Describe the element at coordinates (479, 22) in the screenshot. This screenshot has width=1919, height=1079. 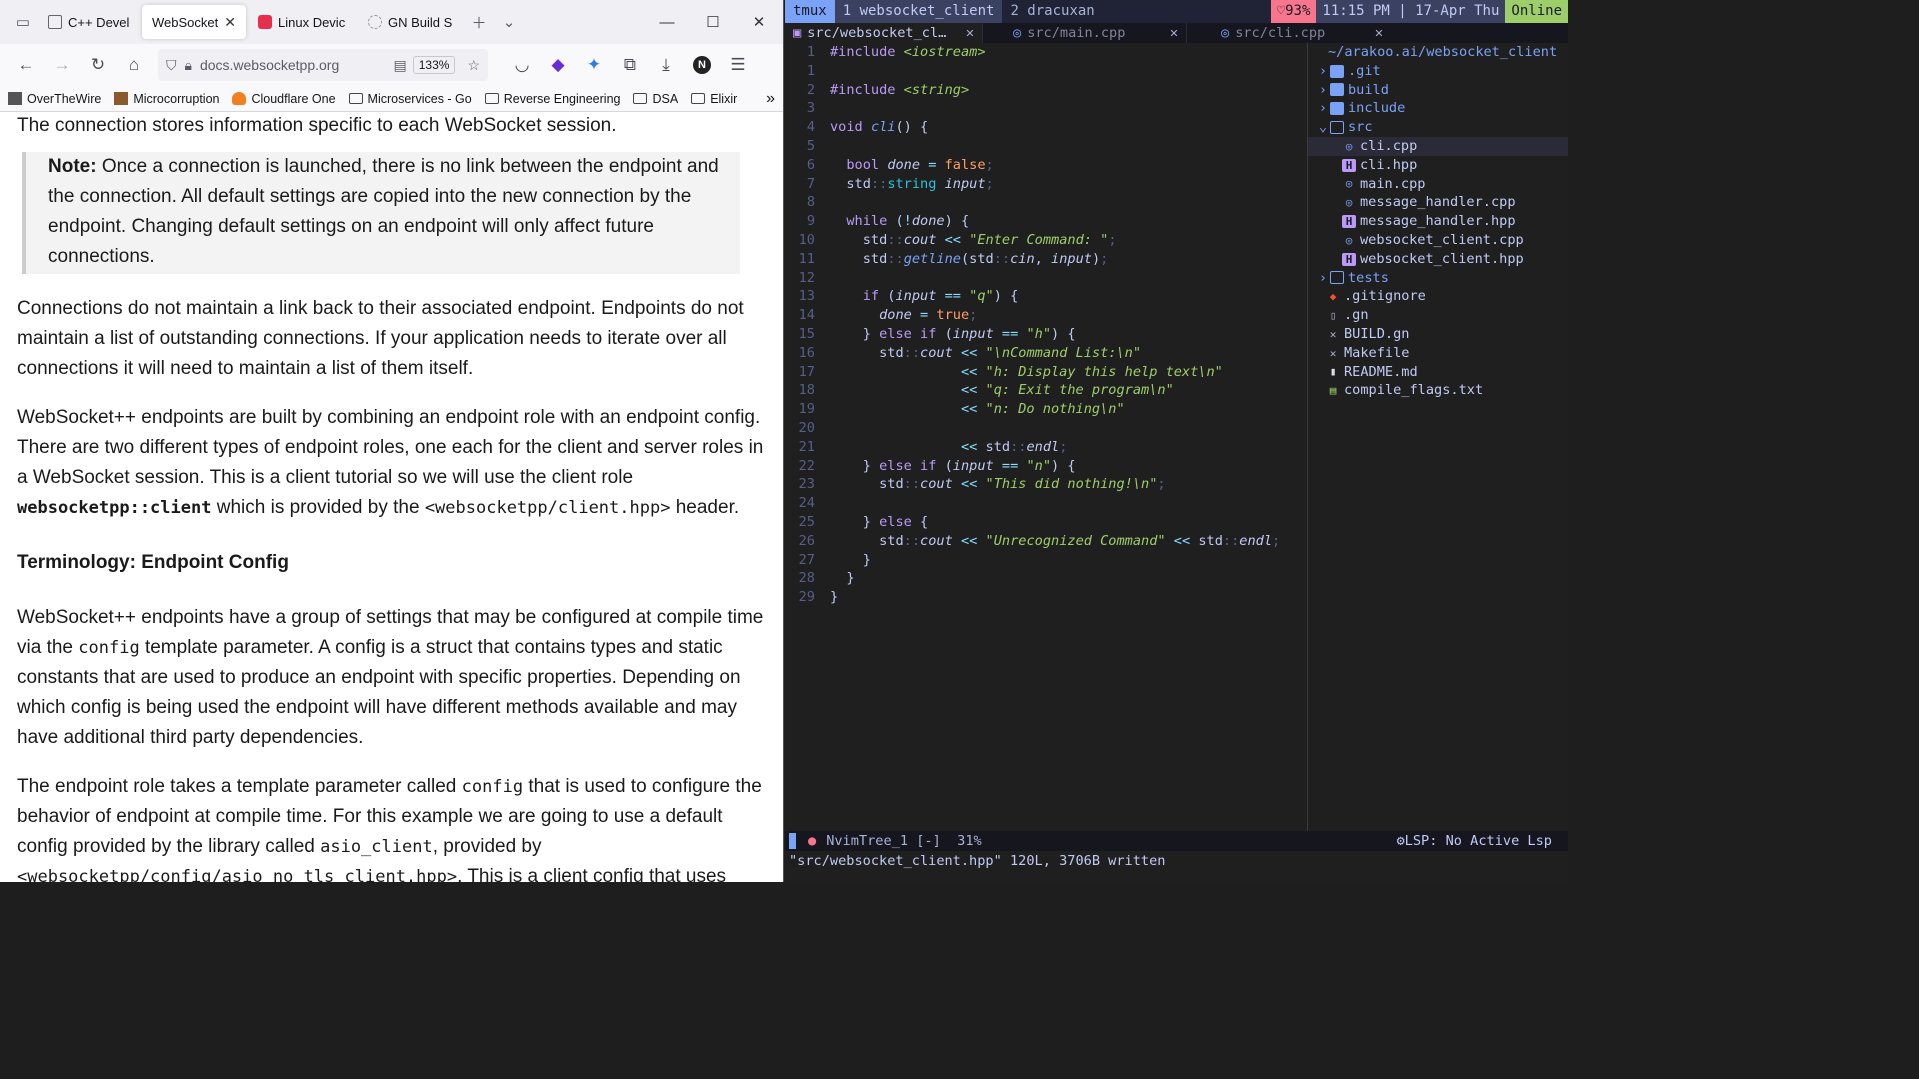
I see `new-tab-icon: ＋` at that location.